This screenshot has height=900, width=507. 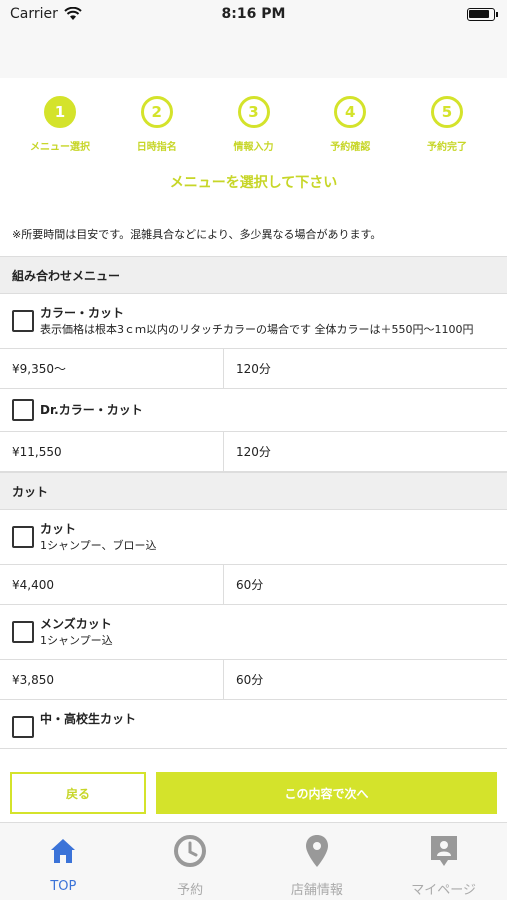 I want to click on step-label: 情報入力, so click(x=253, y=147).